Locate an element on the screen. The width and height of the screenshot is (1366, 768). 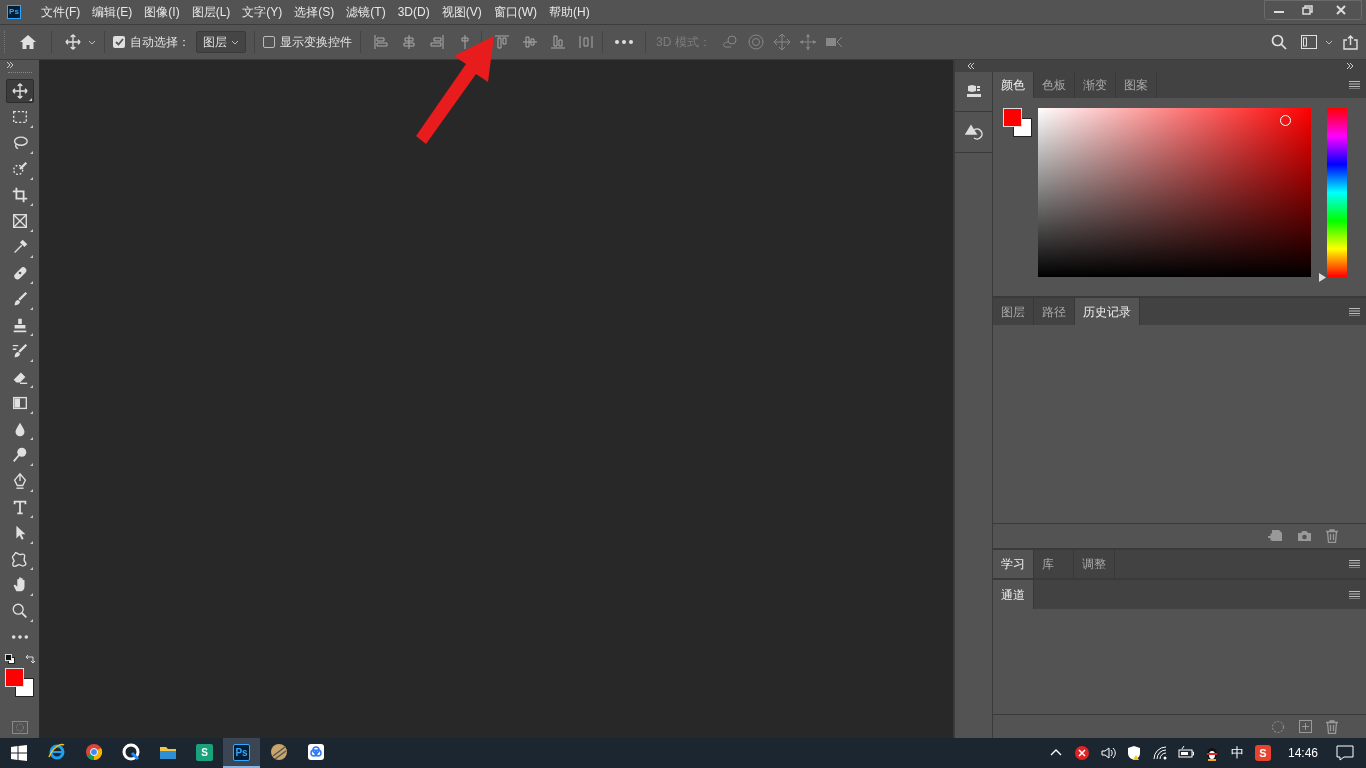
marquee-icon is located at coordinates (19, 117).